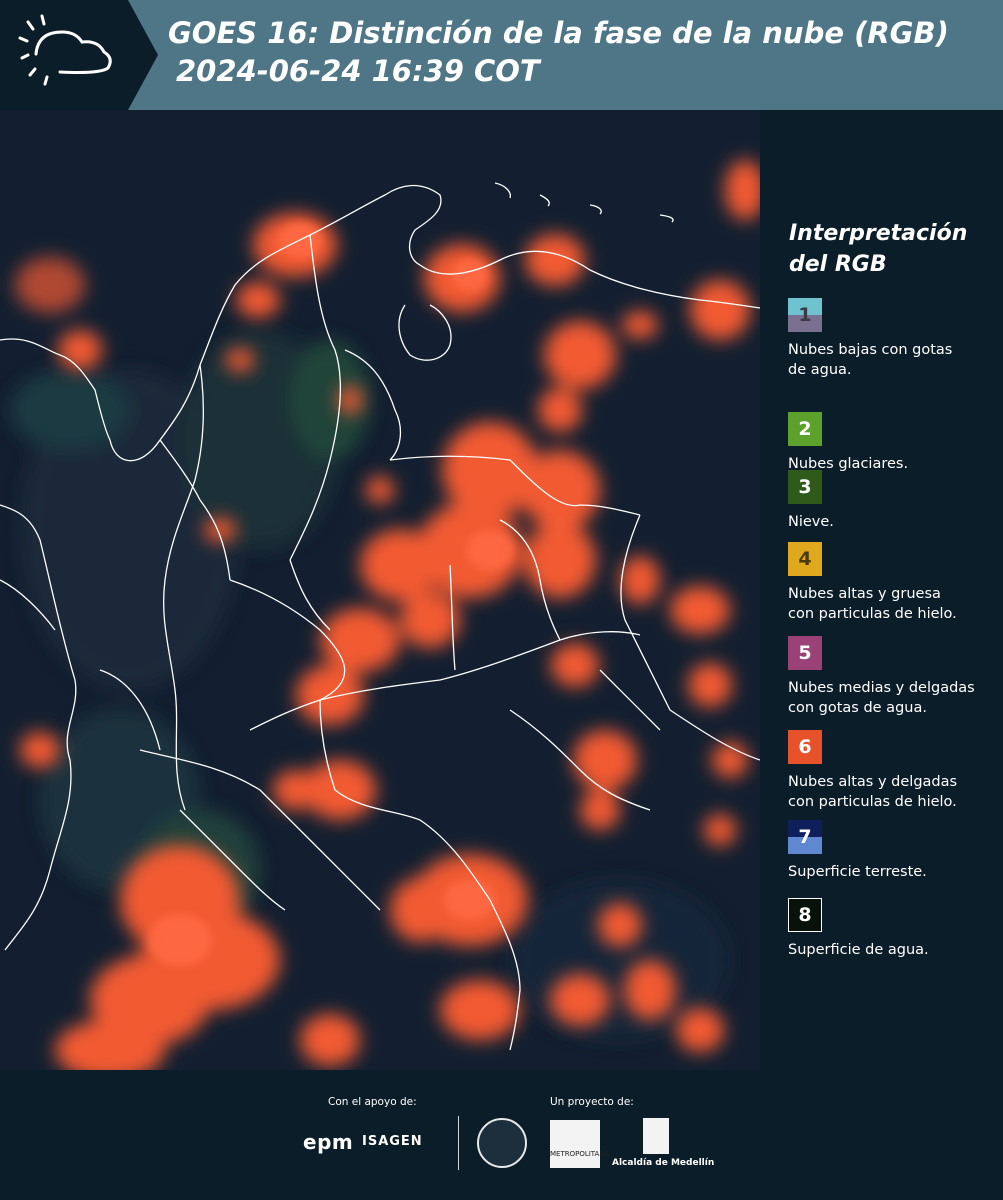 Image resolution: width=1003 pixels, height=1200 pixels. I want to click on legend-swatch-7: 7, so click(805, 837).